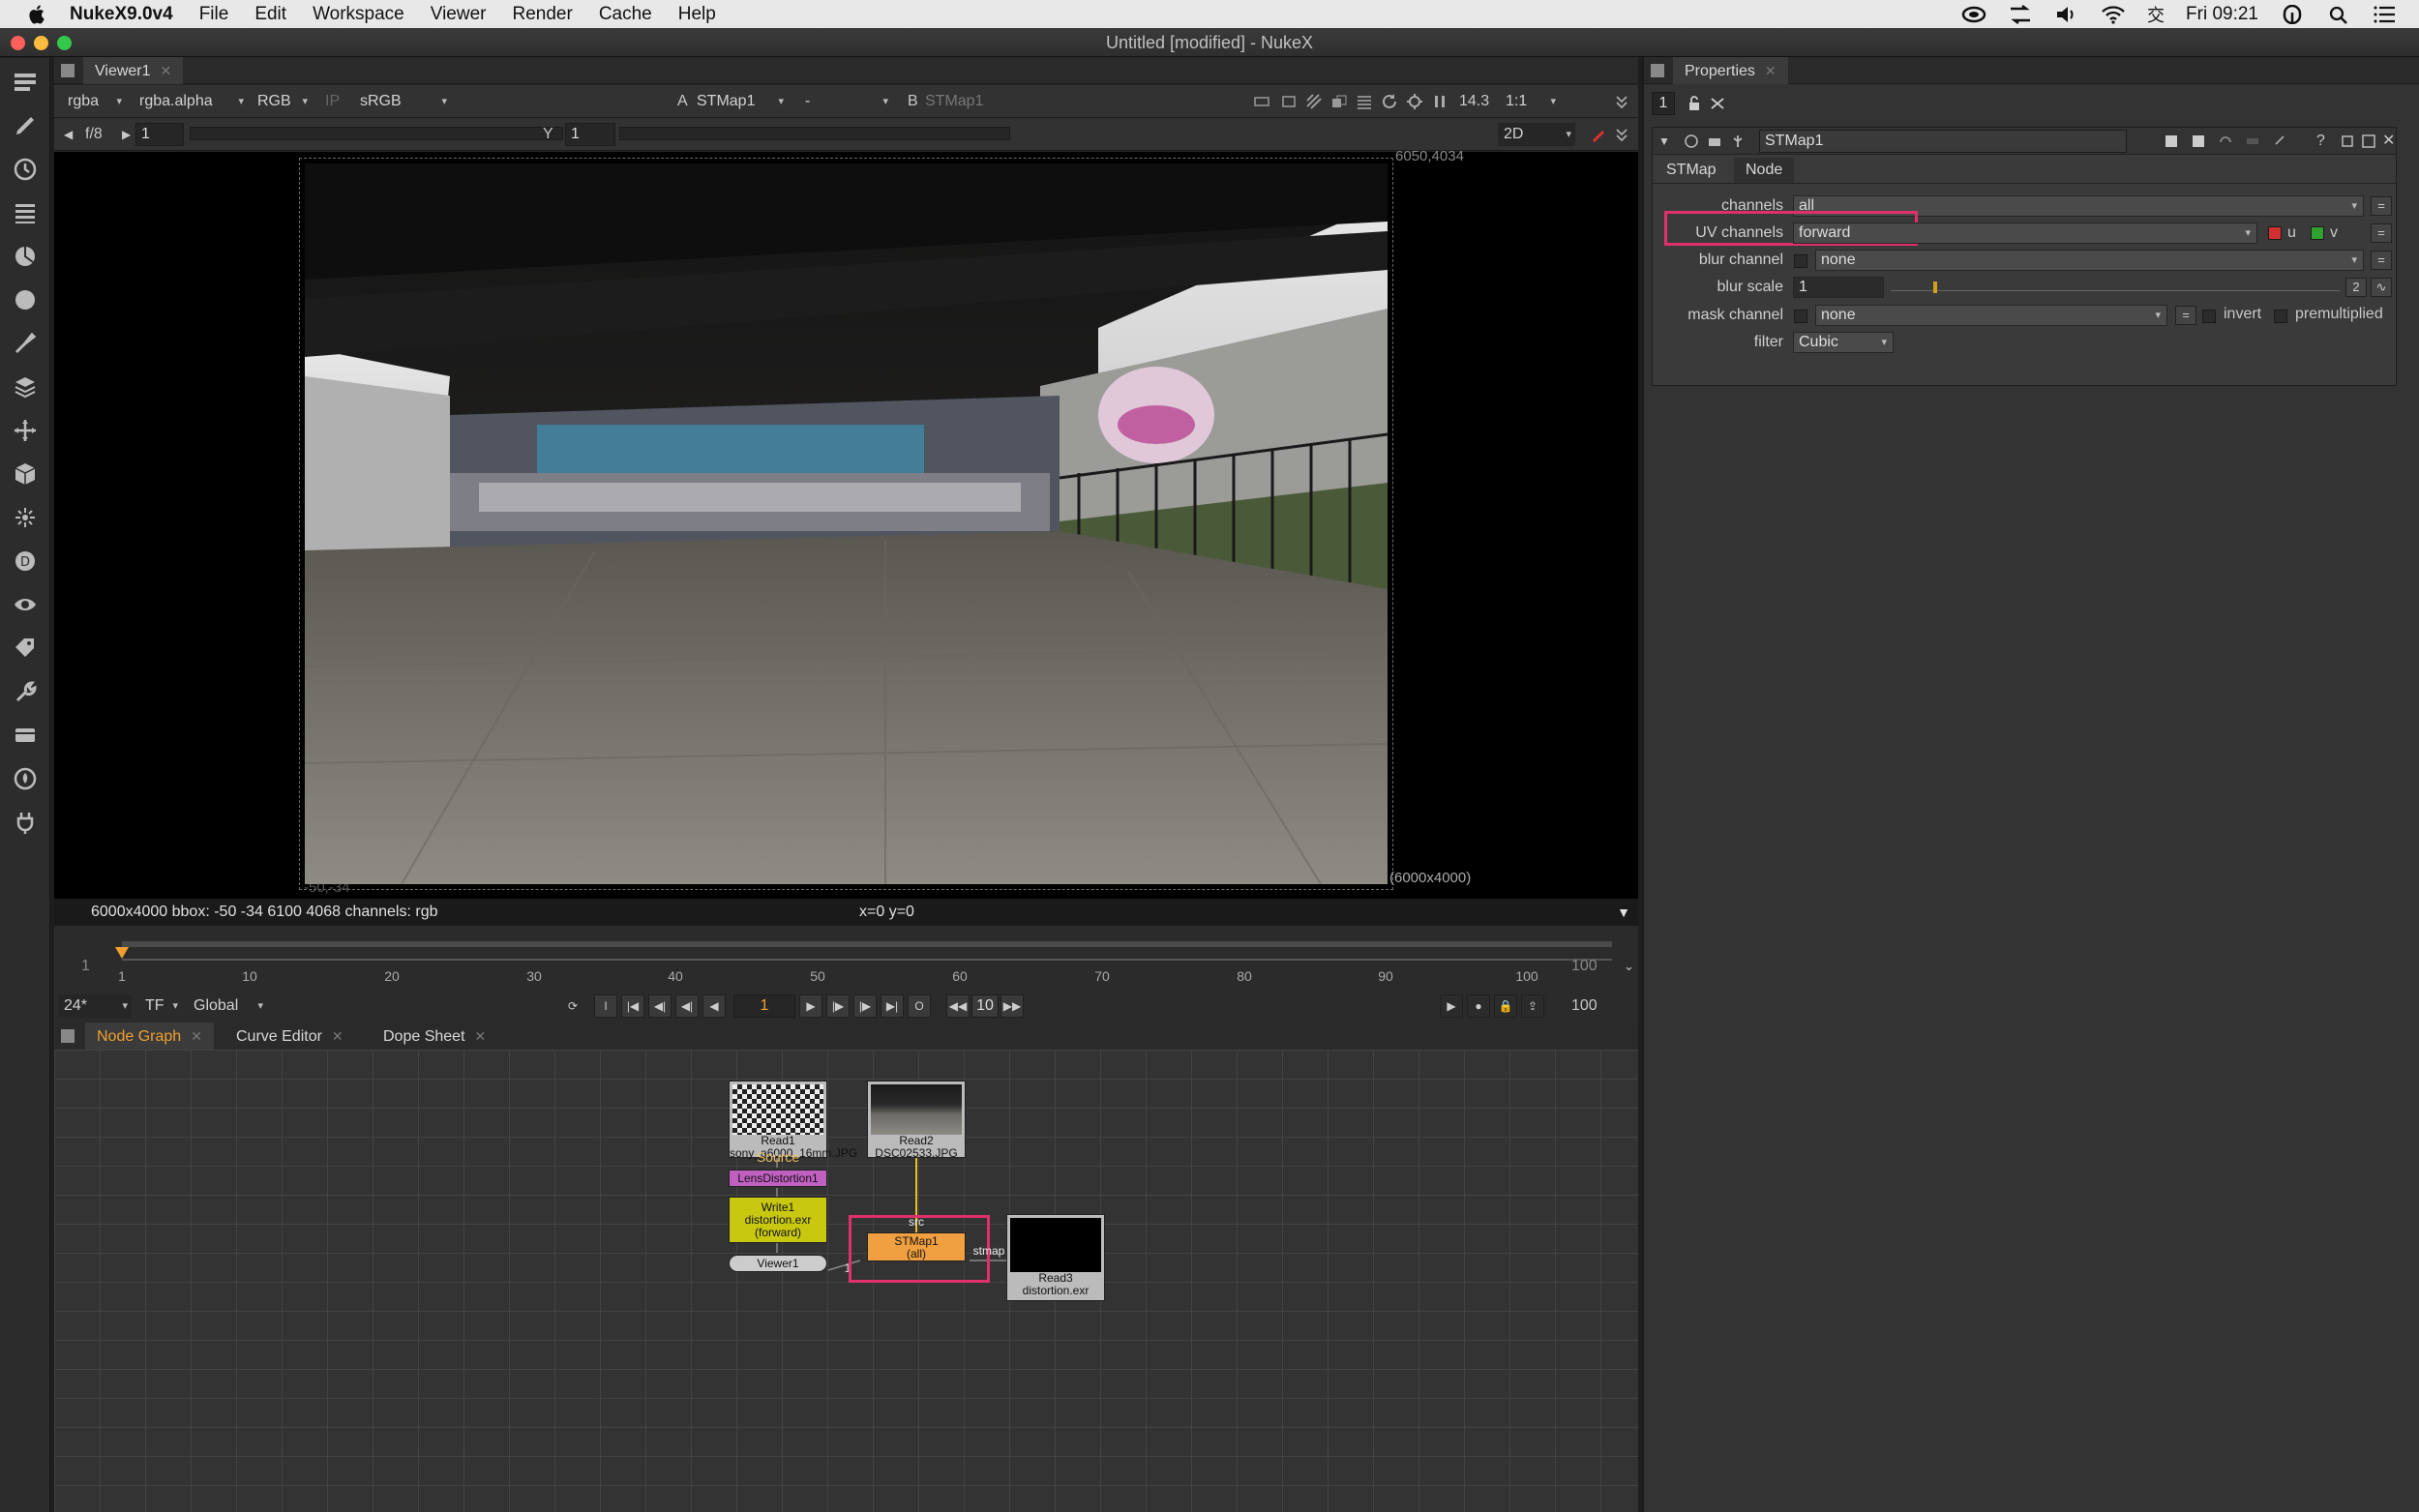 This screenshot has width=2419, height=1512. I want to click on color-icon, so click(26, 256).